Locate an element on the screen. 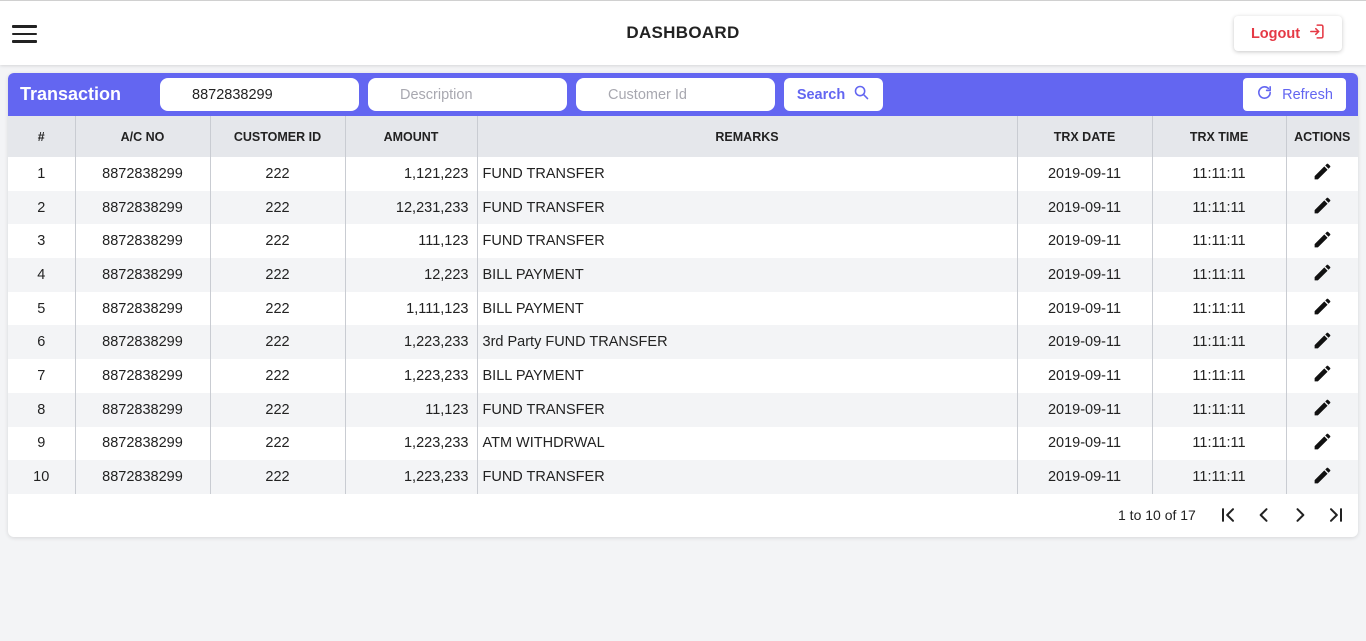 This screenshot has width=1366, height=641. cell-number: 6 is located at coordinates (42, 342).